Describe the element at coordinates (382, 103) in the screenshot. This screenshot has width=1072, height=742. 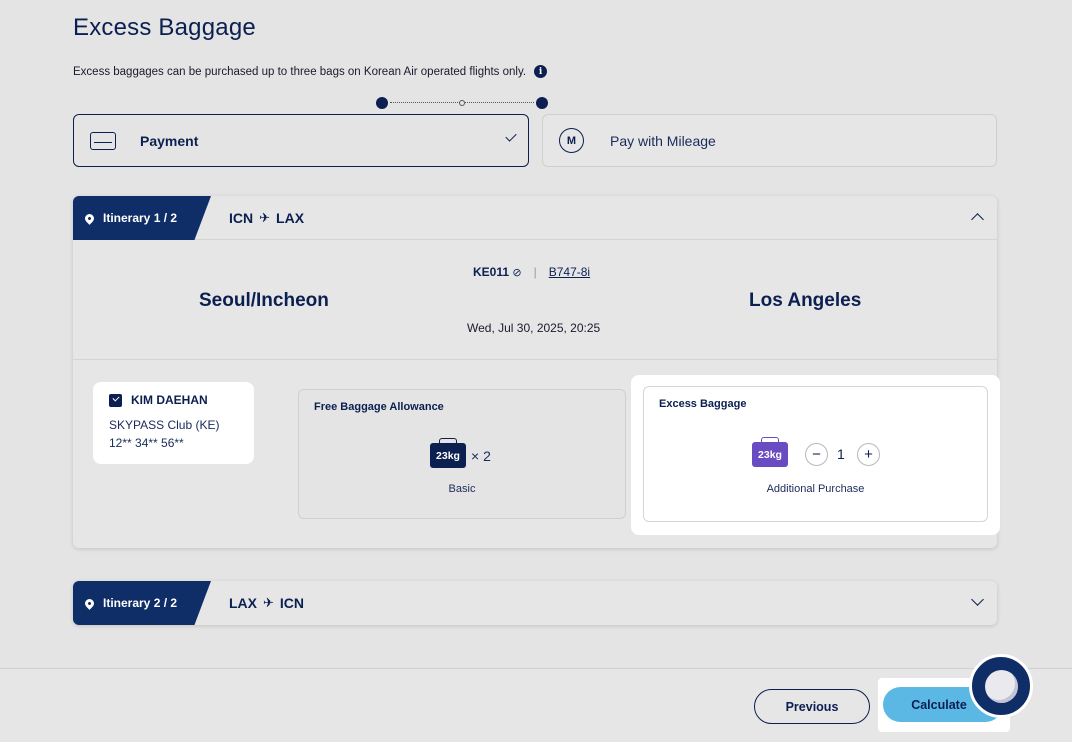
I see `departure-plane-icon` at that location.